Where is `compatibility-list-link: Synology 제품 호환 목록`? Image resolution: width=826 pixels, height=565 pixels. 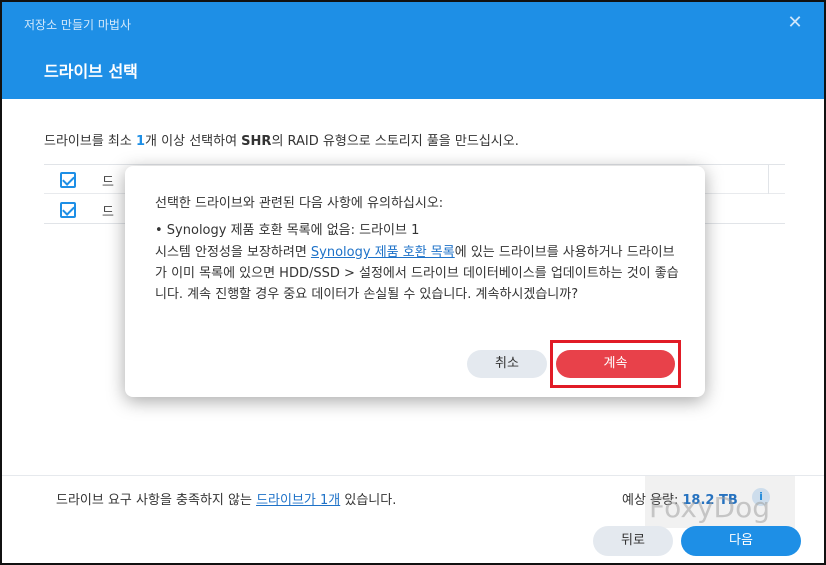
compatibility-list-link: Synology 제품 호환 목록 is located at coordinates (383, 252).